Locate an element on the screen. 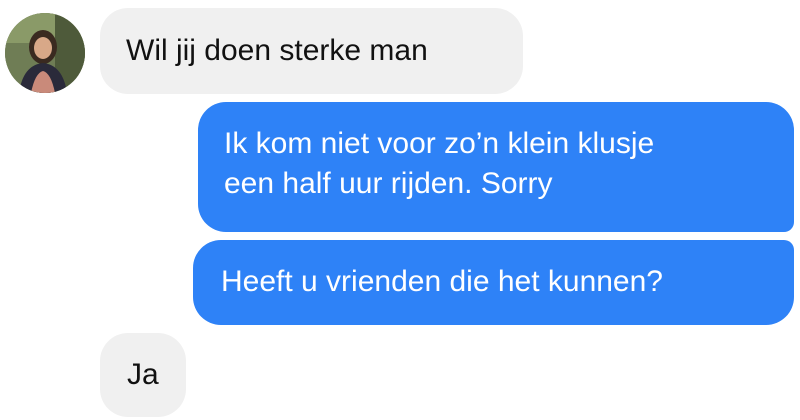 Image resolution: width=800 pixels, height=420 pixels. message-text-line: Ik kom niet voor zo’n klein klusje is located at coordinates (439, 143).